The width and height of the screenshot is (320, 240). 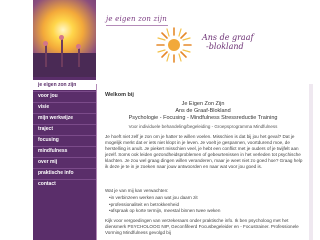 I want to click on page-title-line-1: Je Eigen Zon Zijn, so click(x=203, y=104).